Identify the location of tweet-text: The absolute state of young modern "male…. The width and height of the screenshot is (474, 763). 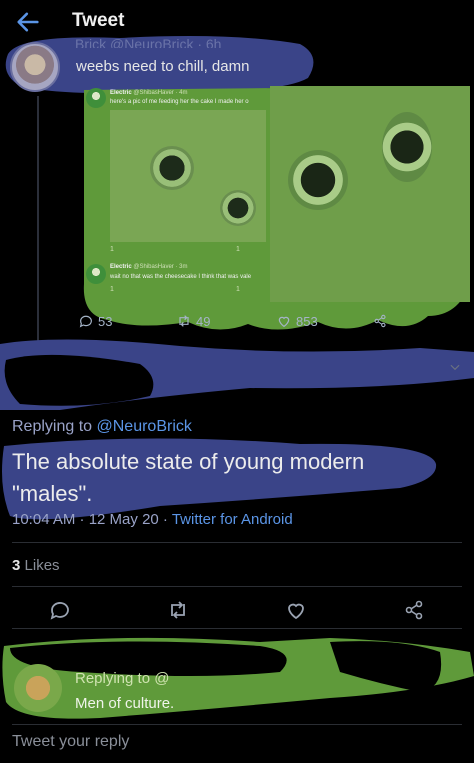
(188, 477).